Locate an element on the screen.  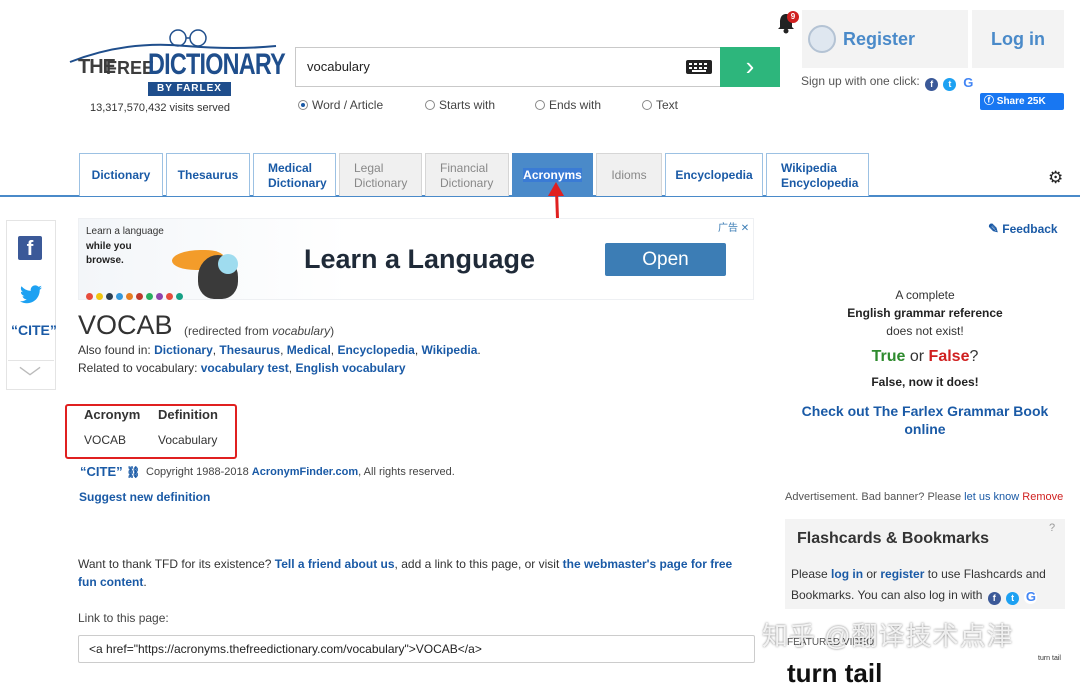
ad-close-tag: 广告 ✕ is located at coordinates (733, 226).